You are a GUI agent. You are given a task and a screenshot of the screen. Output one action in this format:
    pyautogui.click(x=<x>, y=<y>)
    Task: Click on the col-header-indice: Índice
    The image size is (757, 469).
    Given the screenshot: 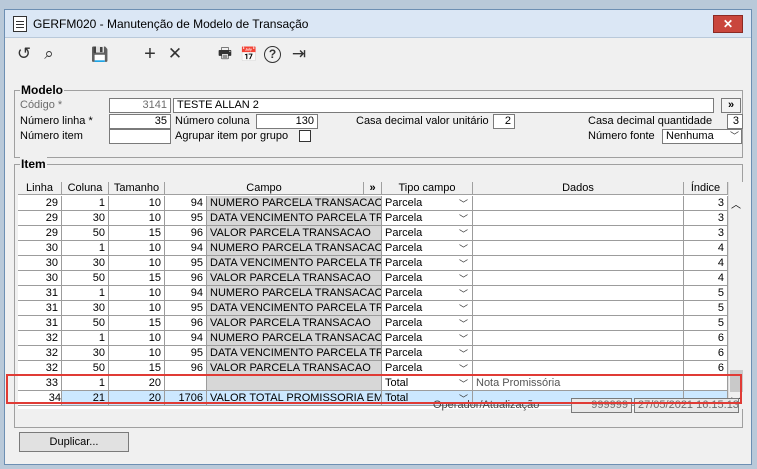 What is the action you would take?
    pyautogui.click(x=706, y=188)
    